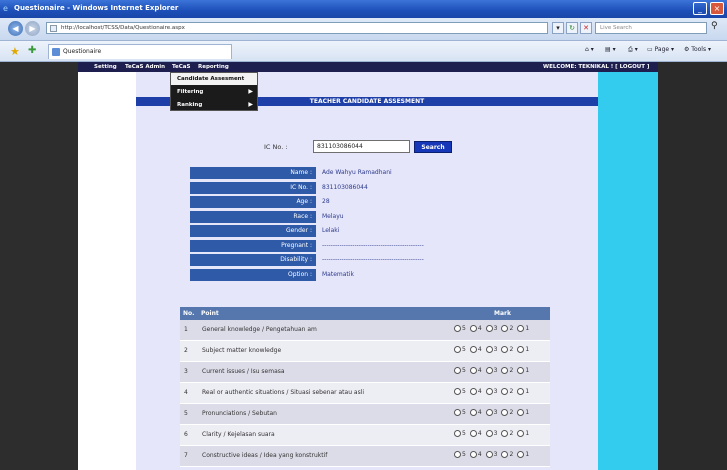 The height and width of the screenshot is (470, 727). I want to click on nav-item-reporting: Reporting, so click(213, 67).